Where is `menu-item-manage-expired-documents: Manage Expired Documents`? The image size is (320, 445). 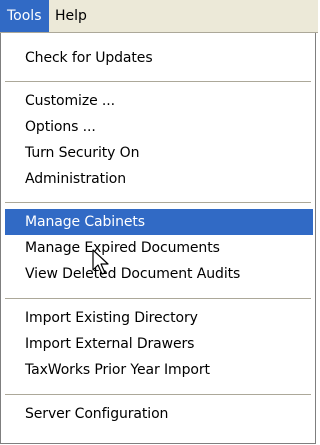 menu-item-manage-expired-documents: Manage Expired Documents is located at coordinates (159, 248).